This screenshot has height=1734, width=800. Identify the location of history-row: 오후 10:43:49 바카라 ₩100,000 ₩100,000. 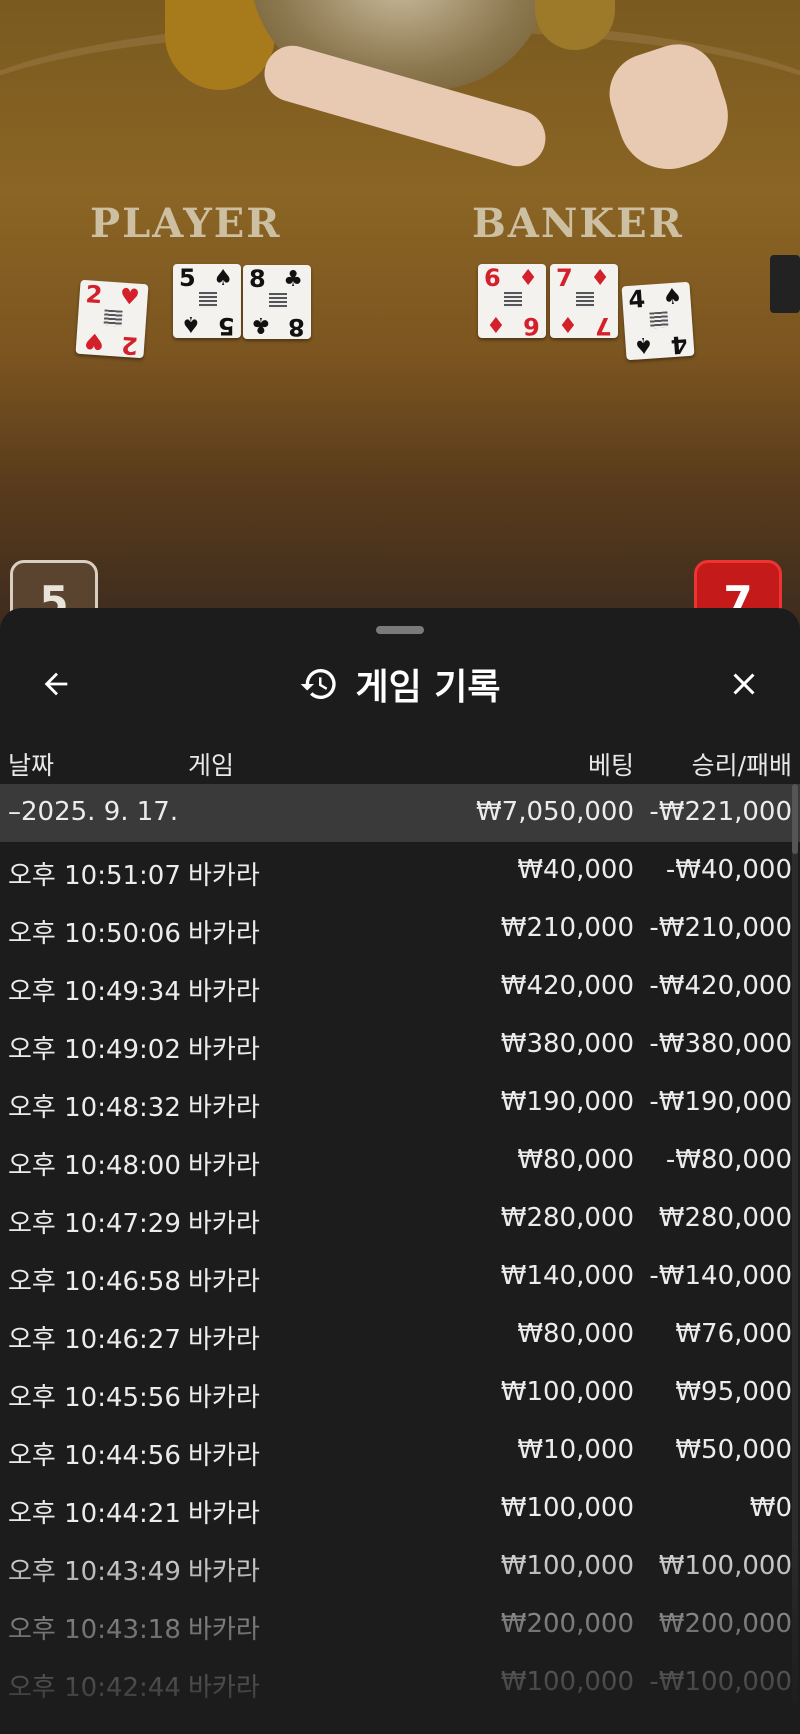
(400, 1567).